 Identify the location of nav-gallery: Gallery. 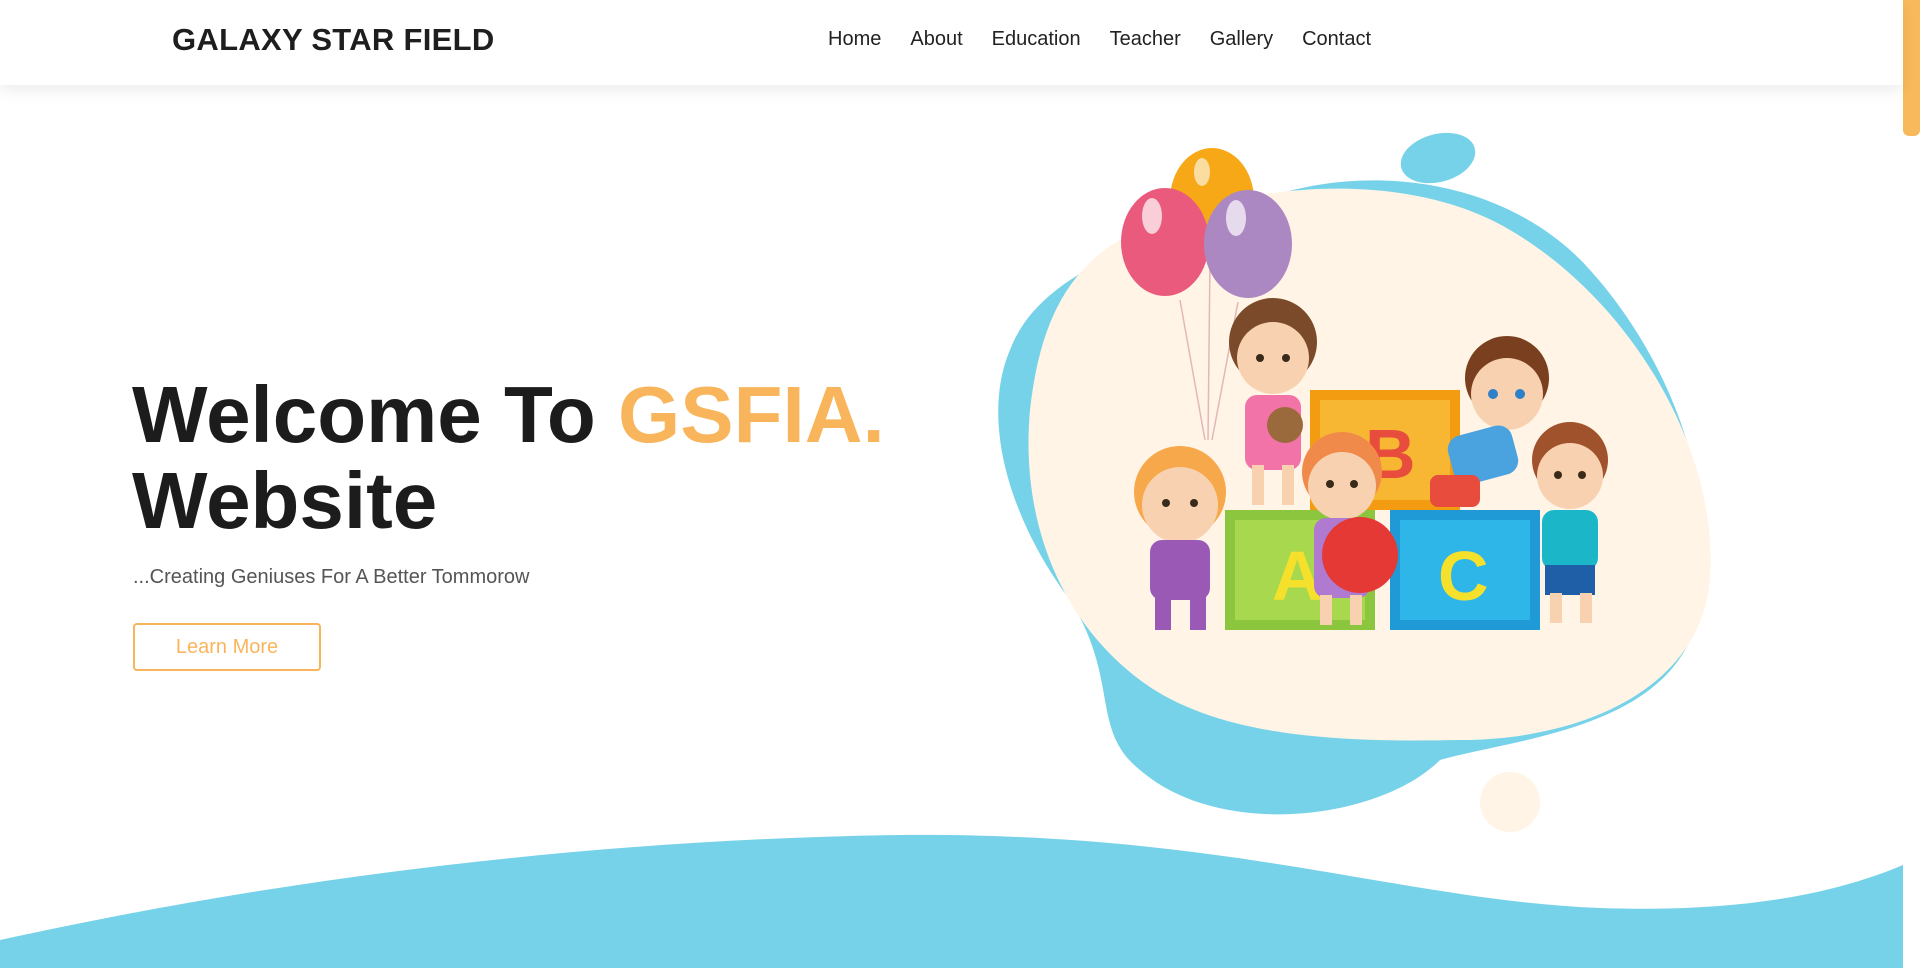
(1241, 39).